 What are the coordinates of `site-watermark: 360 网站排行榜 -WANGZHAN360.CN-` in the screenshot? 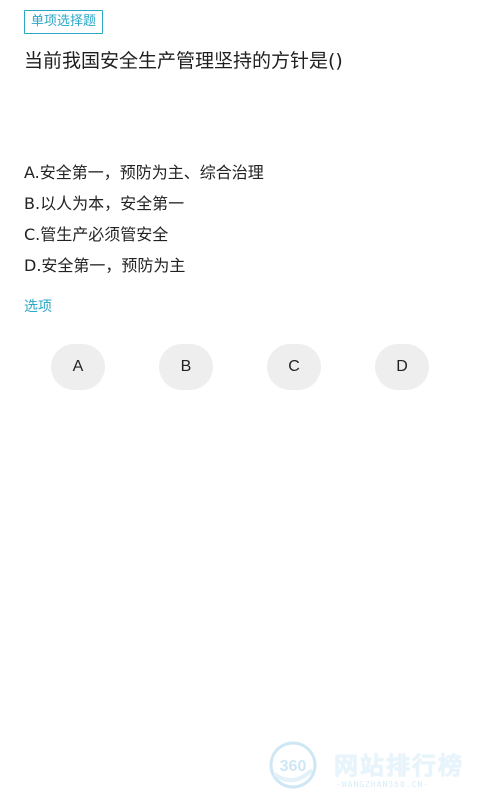 It's located at (367, 766).